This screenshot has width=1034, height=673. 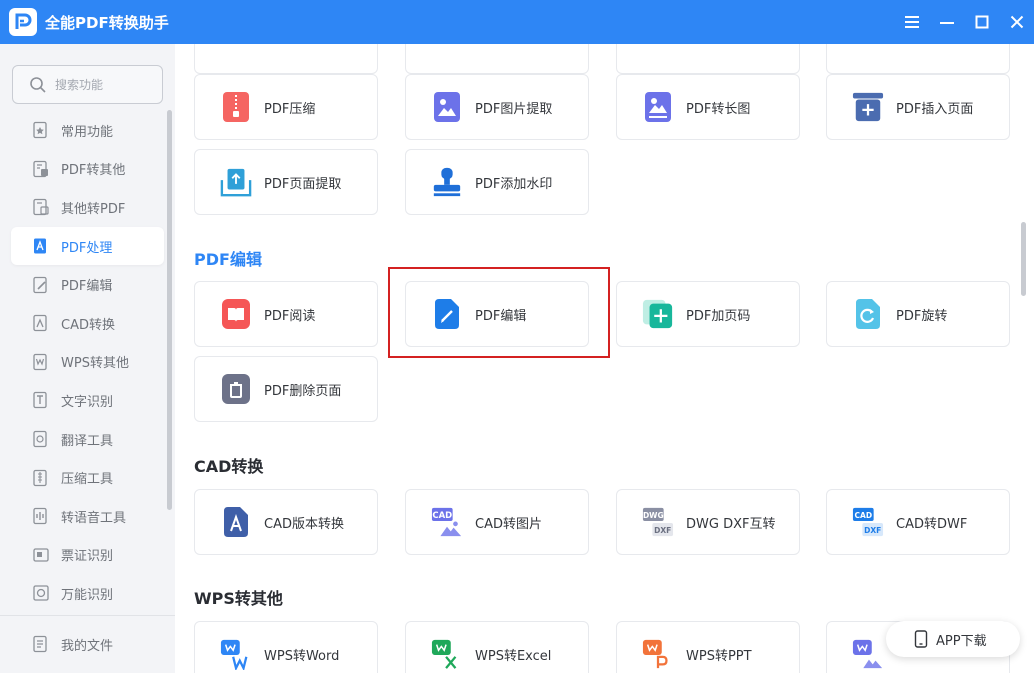 I want to click on card-wps-to-word: WPS转Word, so click(x=286, y=647).